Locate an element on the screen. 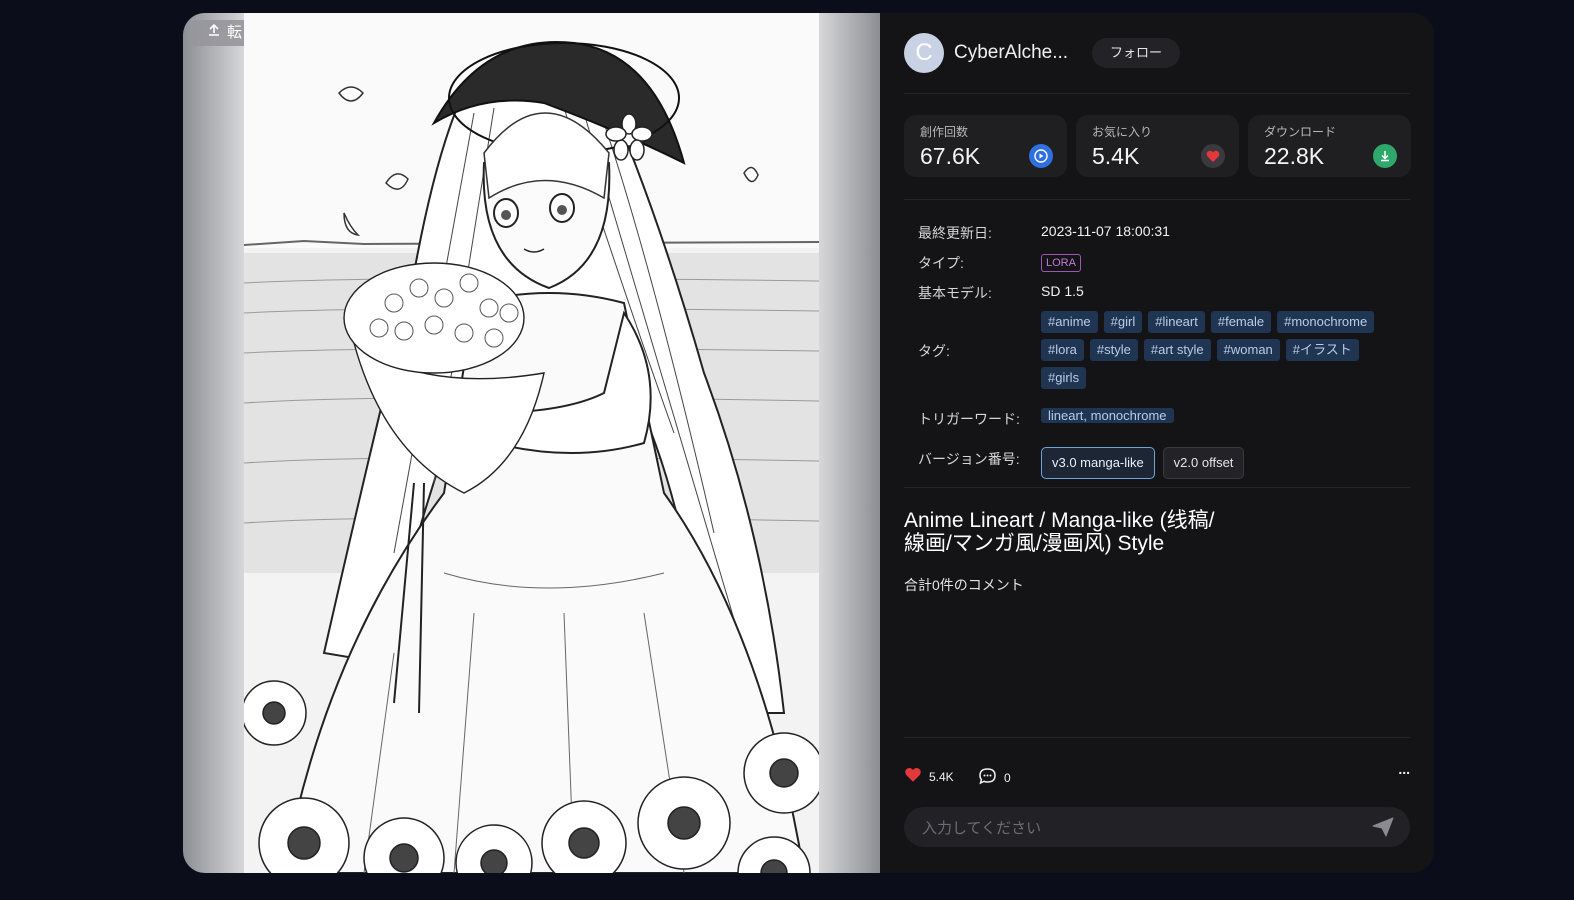  like-count: 5.4K is located at coordinates (941, 776).